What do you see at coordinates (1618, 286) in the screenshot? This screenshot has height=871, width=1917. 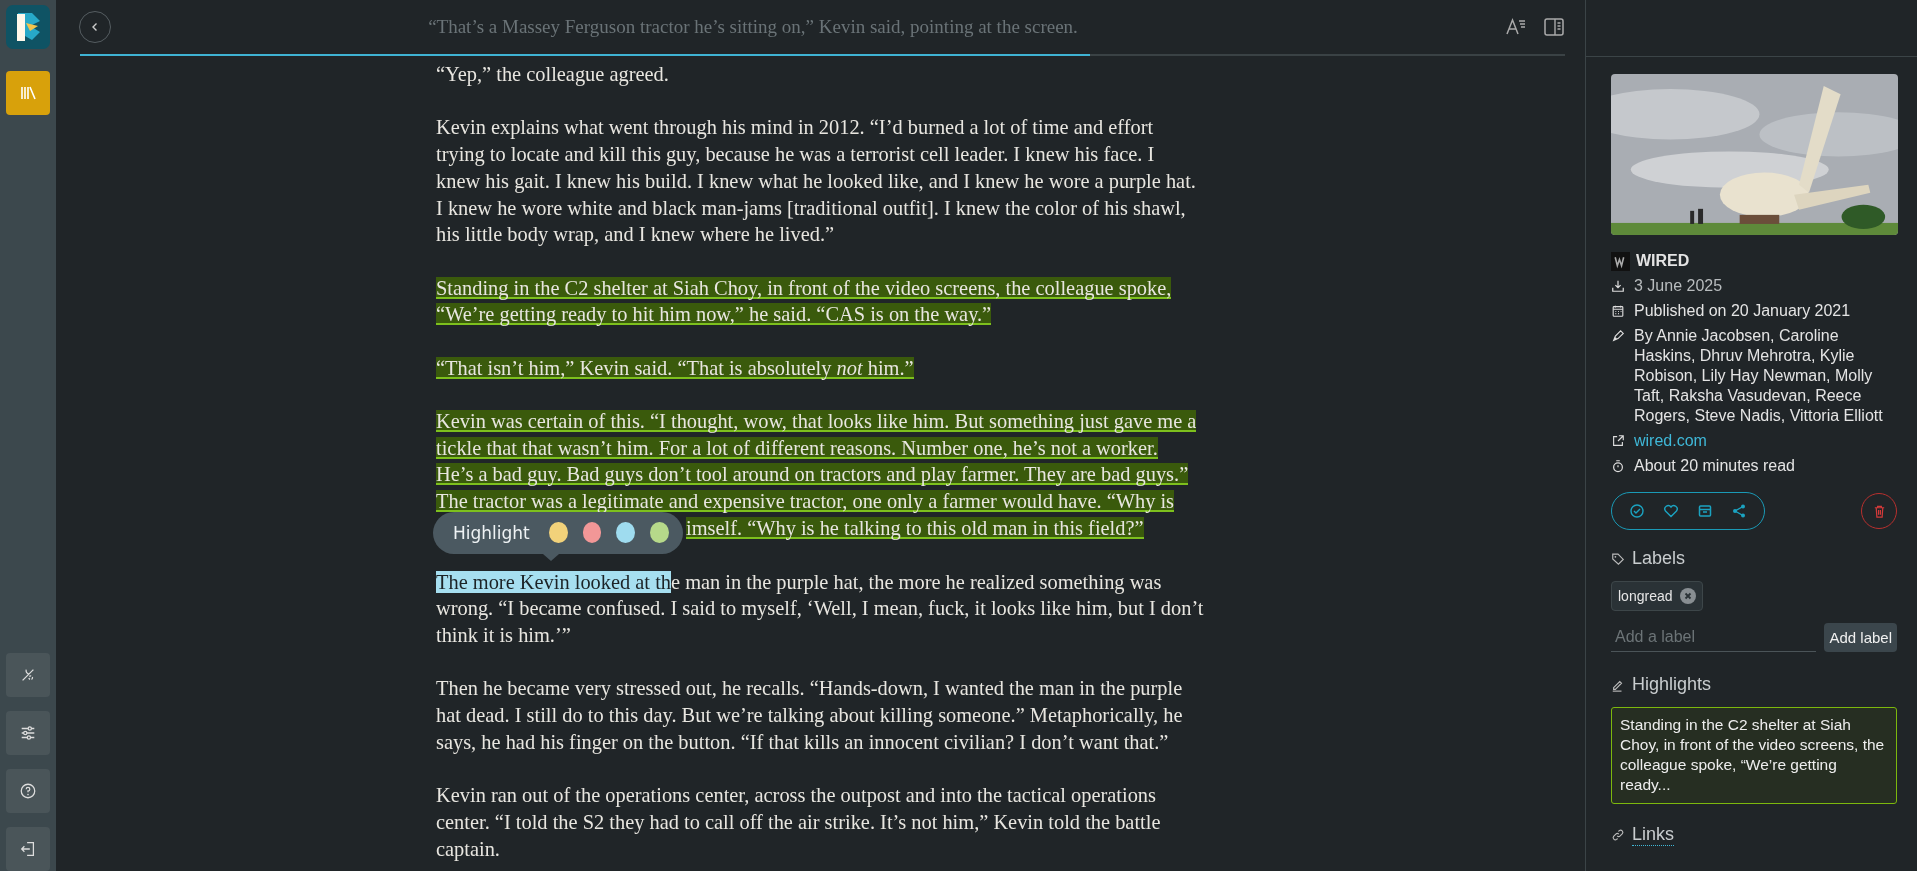 I see `download-icon` at bounding box center [1618, 286].